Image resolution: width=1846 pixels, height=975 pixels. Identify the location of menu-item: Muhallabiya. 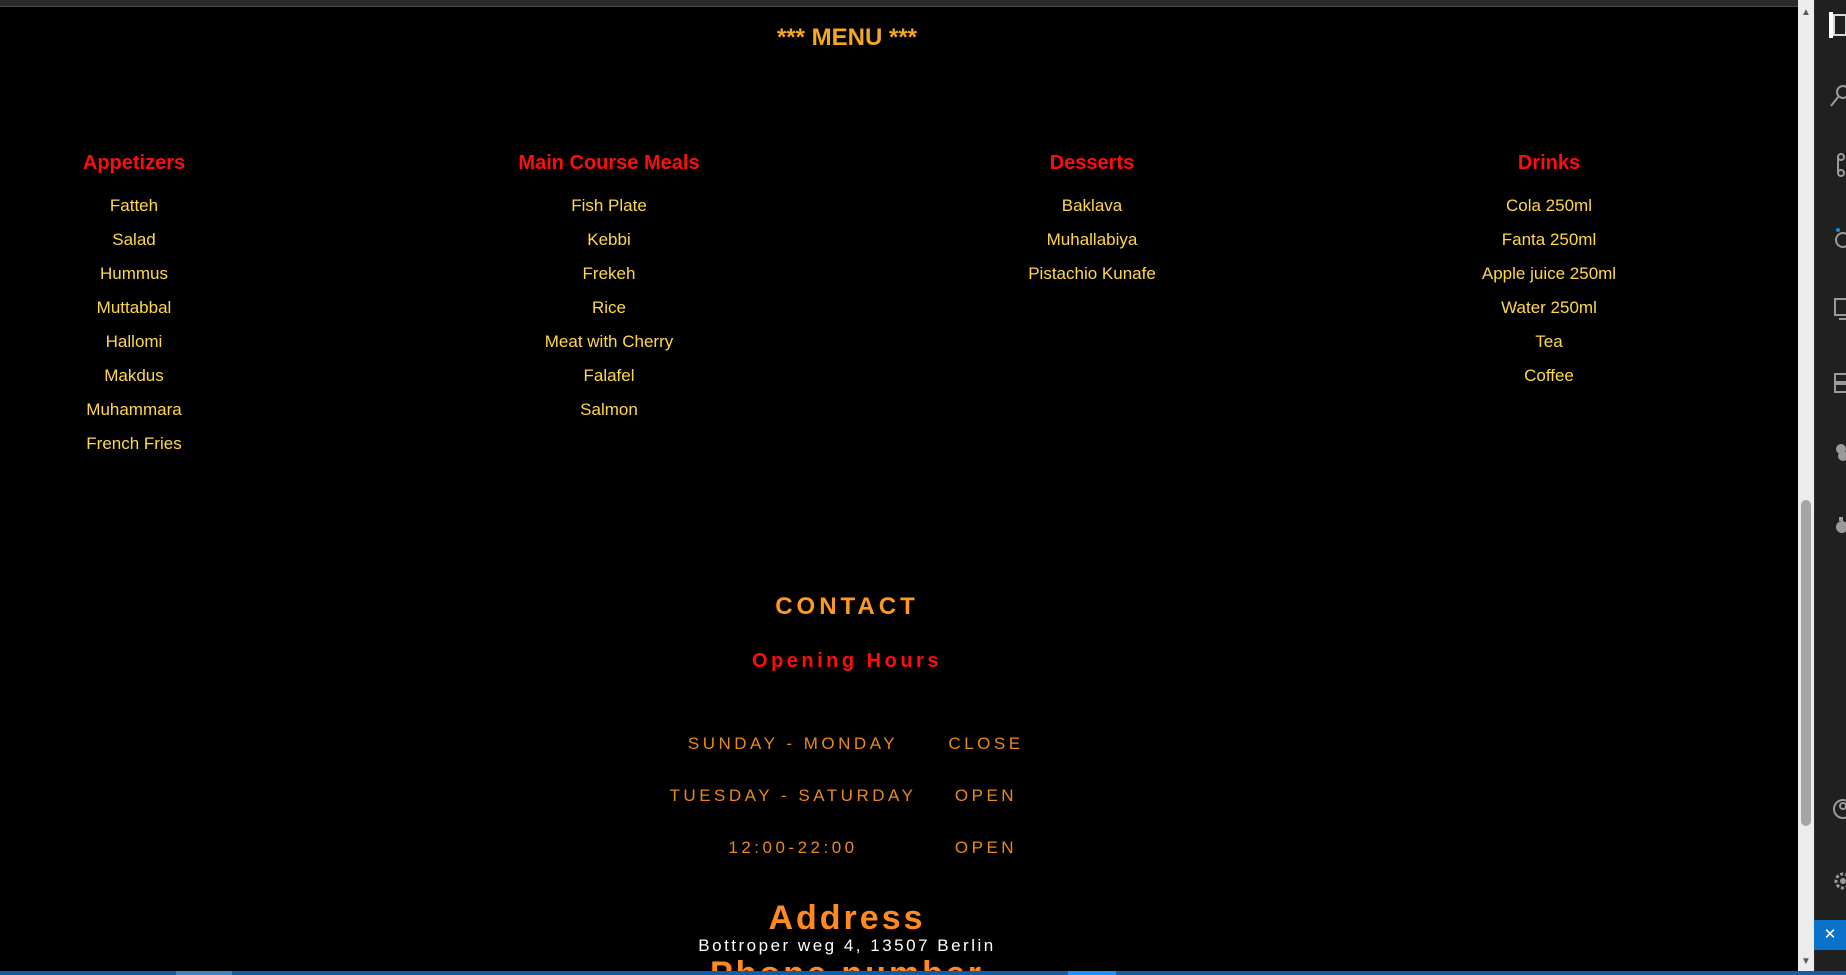
(1092, 239).